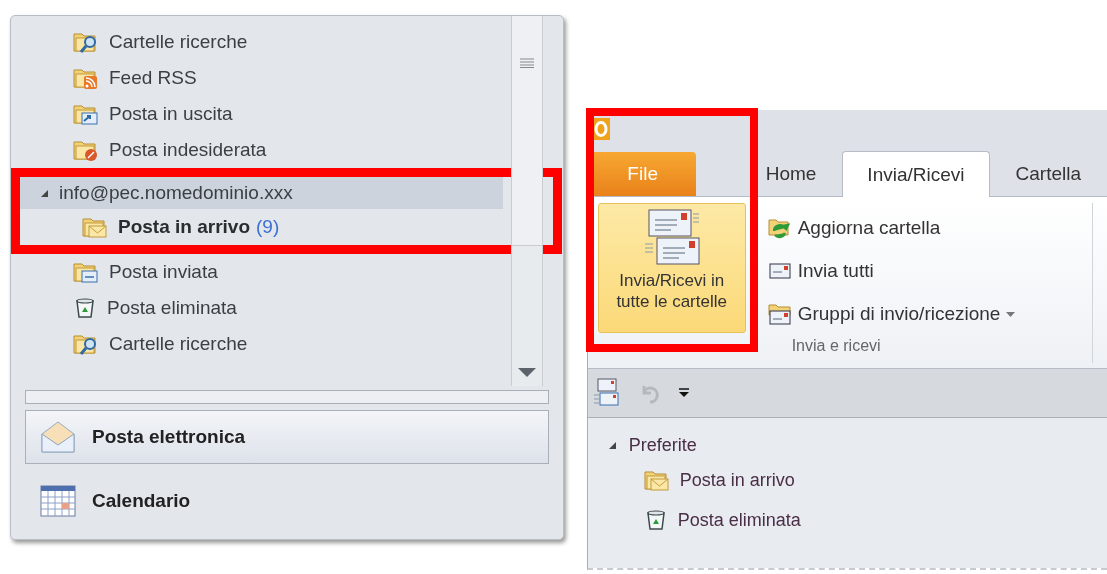  Describe the element at coordinates (526, 63) in the screenshot. I see `grip-icon` at that location.